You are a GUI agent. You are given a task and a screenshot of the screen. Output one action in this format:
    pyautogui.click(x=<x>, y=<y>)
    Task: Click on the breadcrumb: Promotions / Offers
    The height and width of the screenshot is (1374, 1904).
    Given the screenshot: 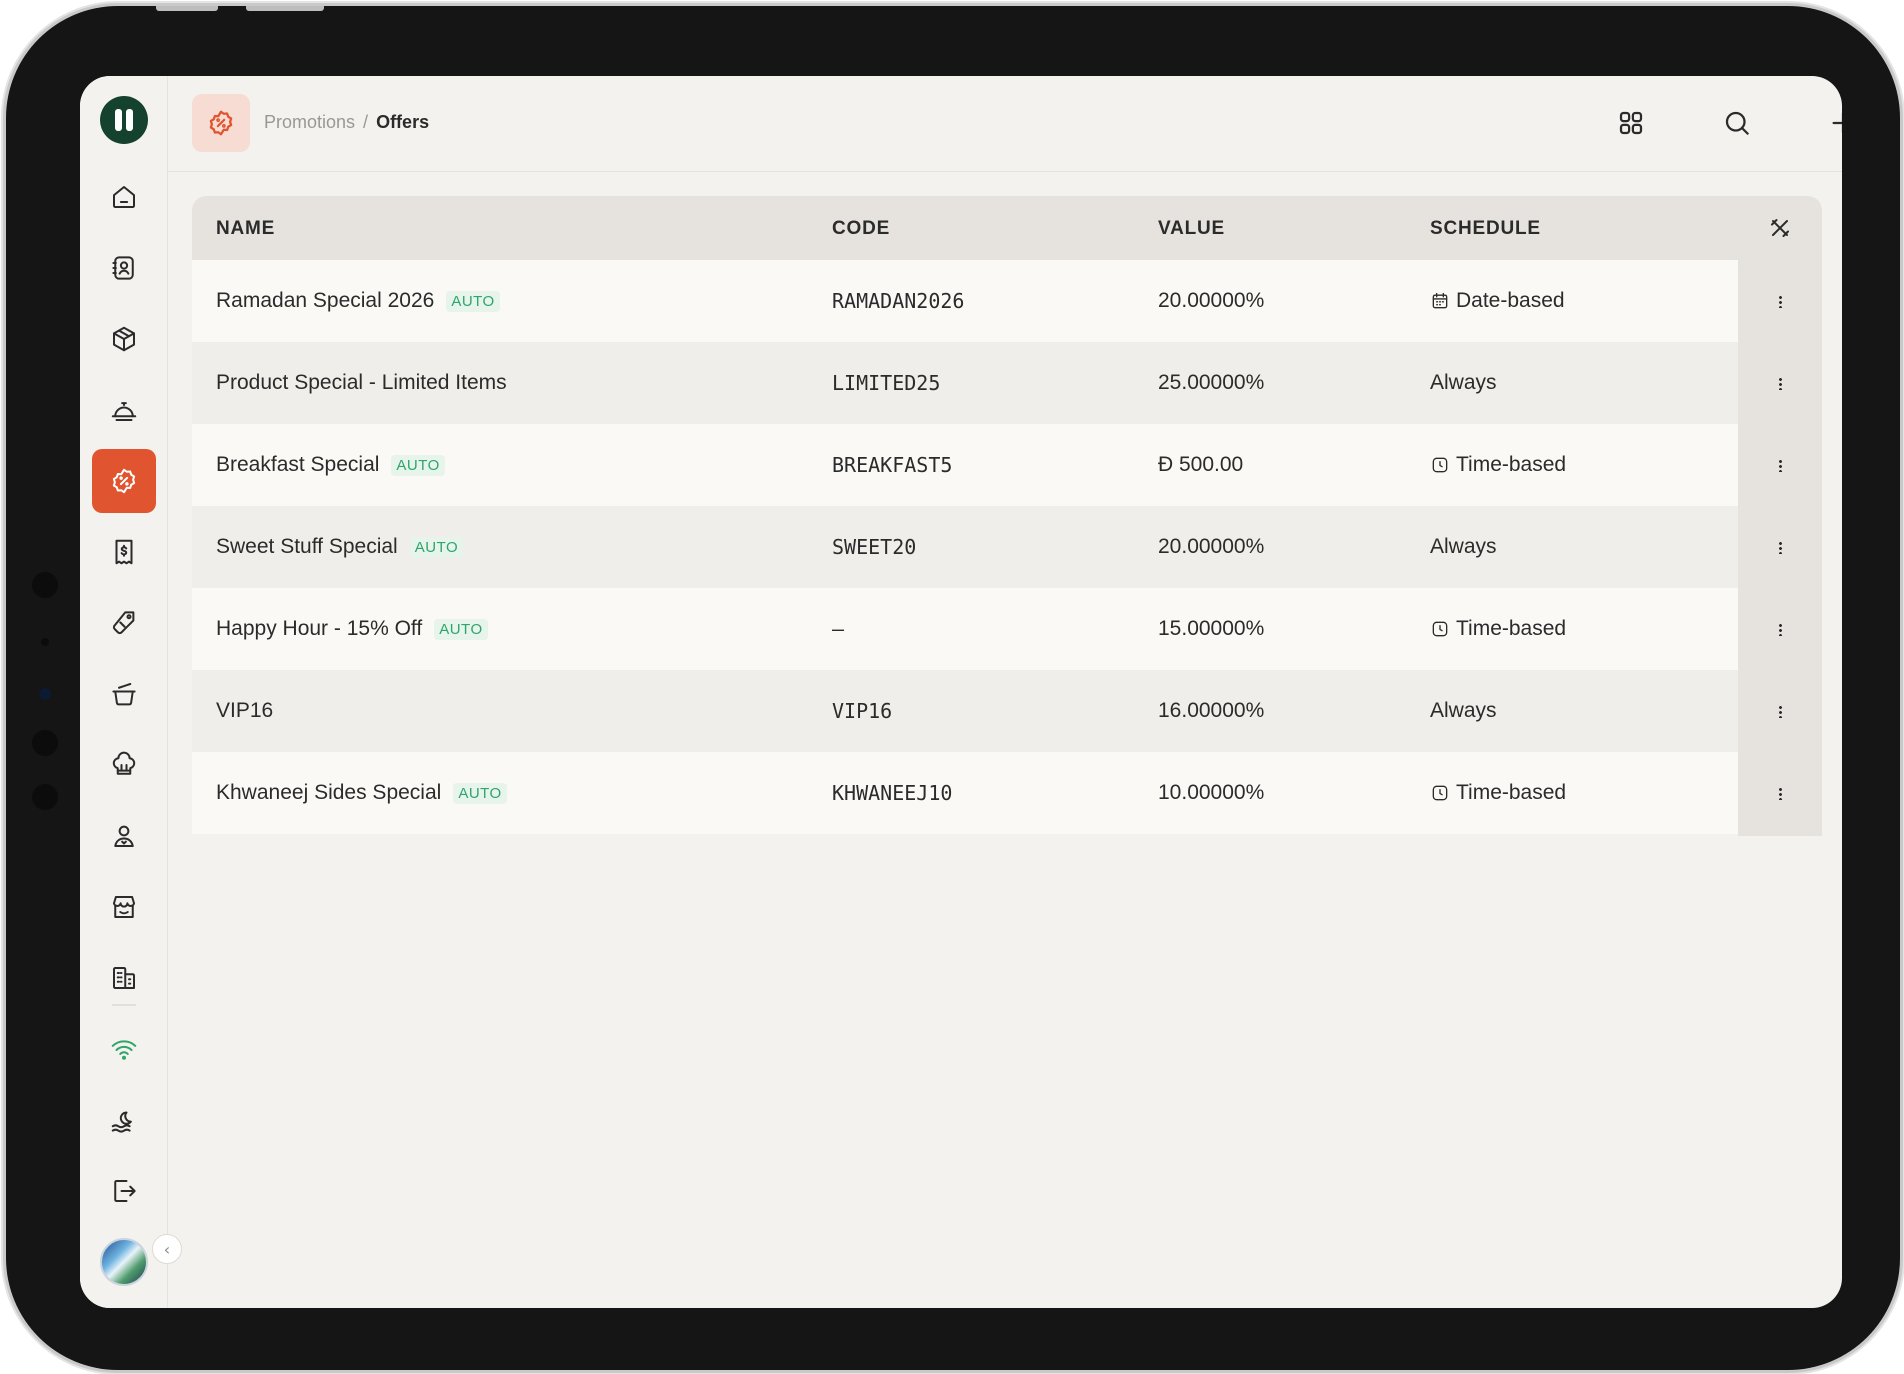 What is the action you would take?
    pyautogui.click(x=346, y=122)
    